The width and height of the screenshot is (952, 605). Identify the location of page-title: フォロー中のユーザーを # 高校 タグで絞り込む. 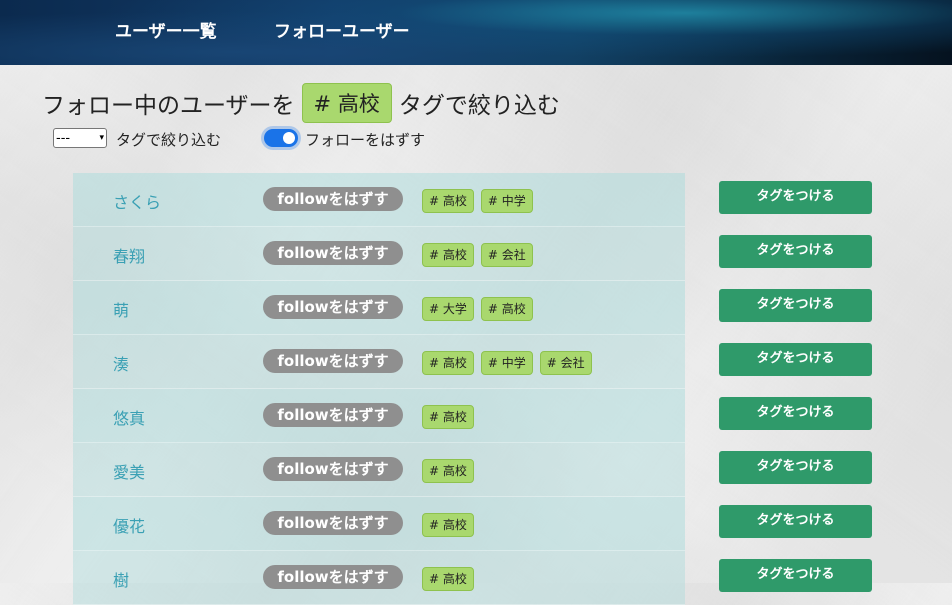
(301, 103).